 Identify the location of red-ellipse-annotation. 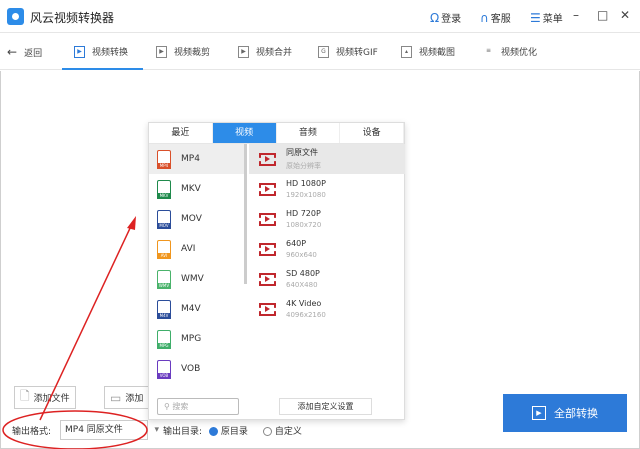
(75, 429).